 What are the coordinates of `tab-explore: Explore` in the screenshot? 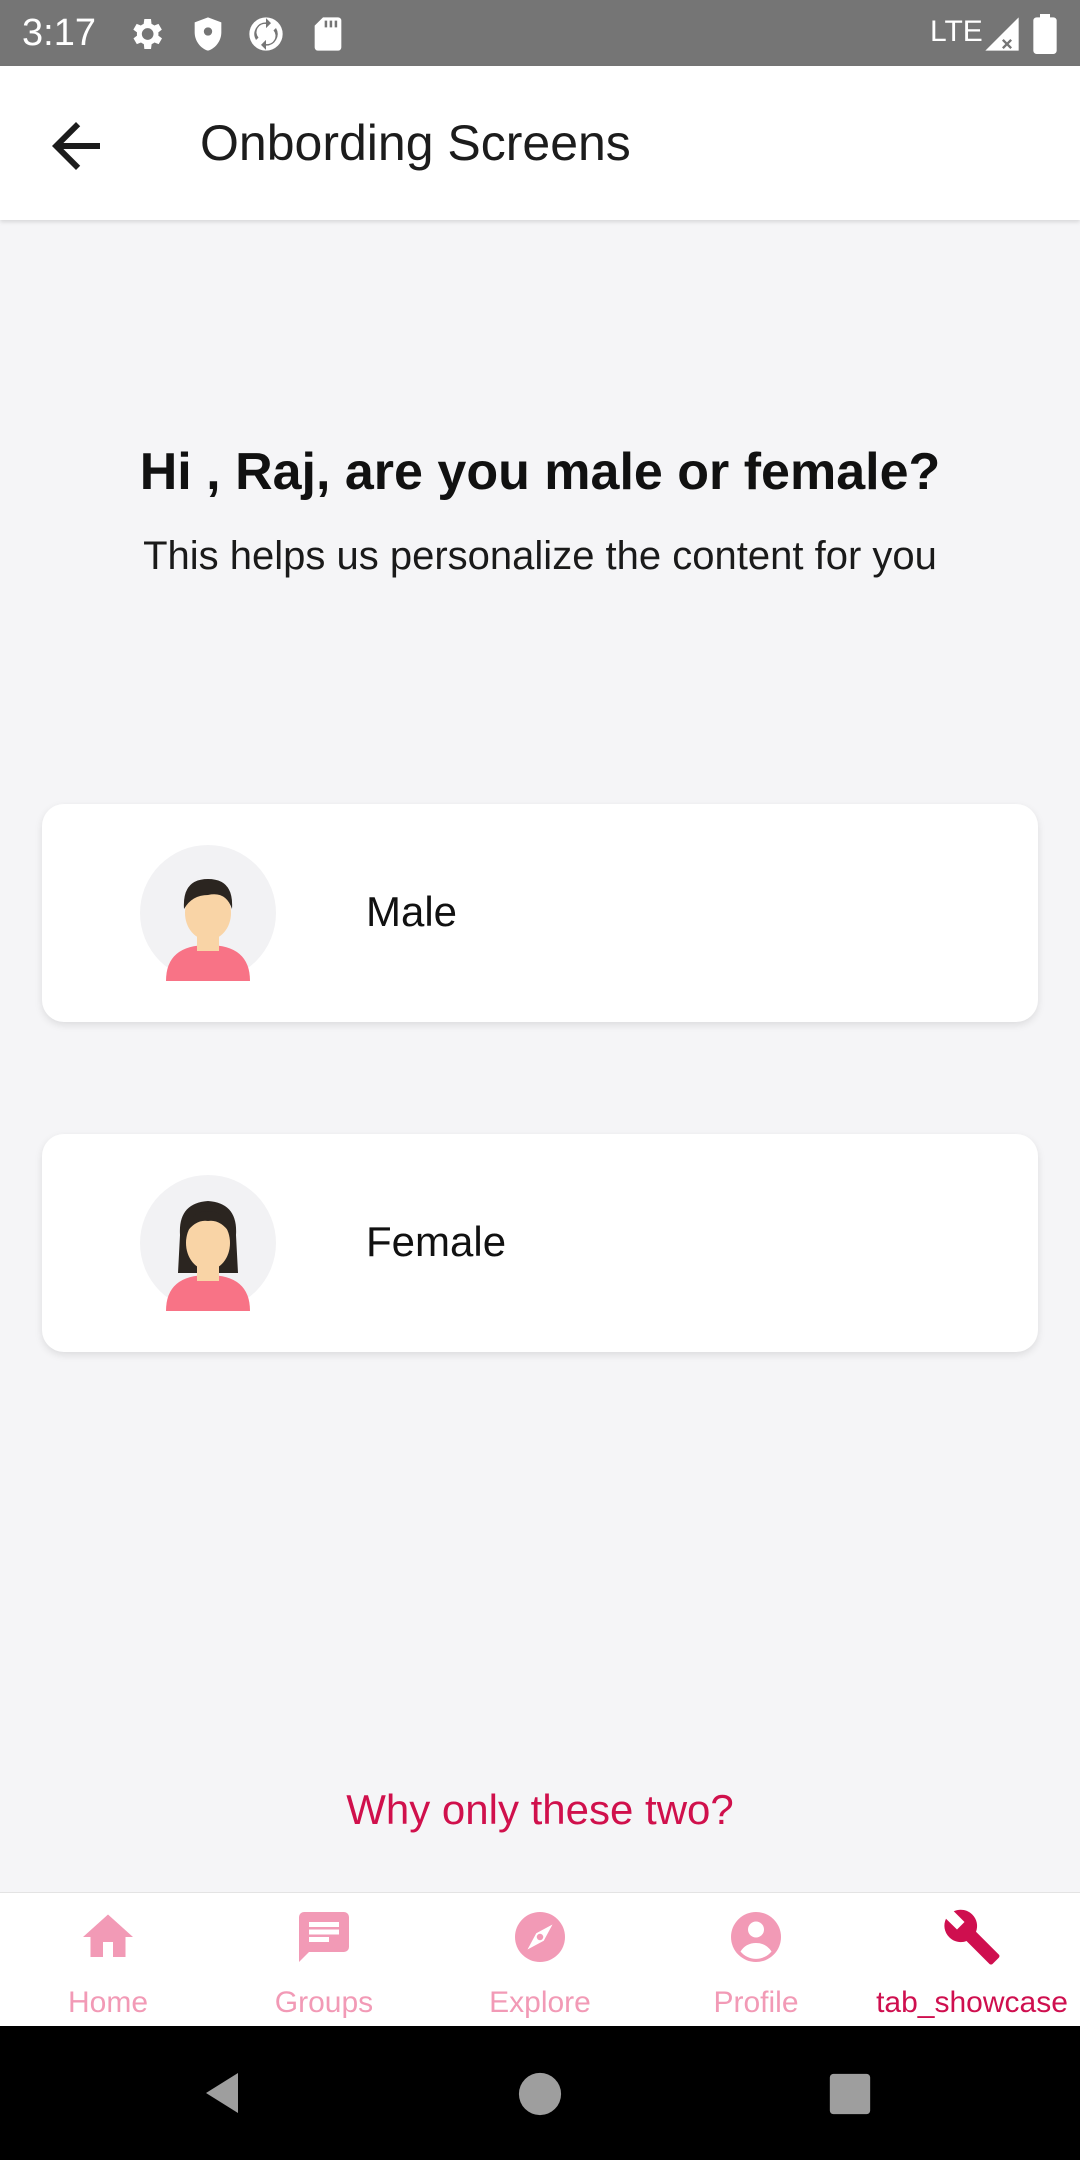 It's located at (540, 1960).